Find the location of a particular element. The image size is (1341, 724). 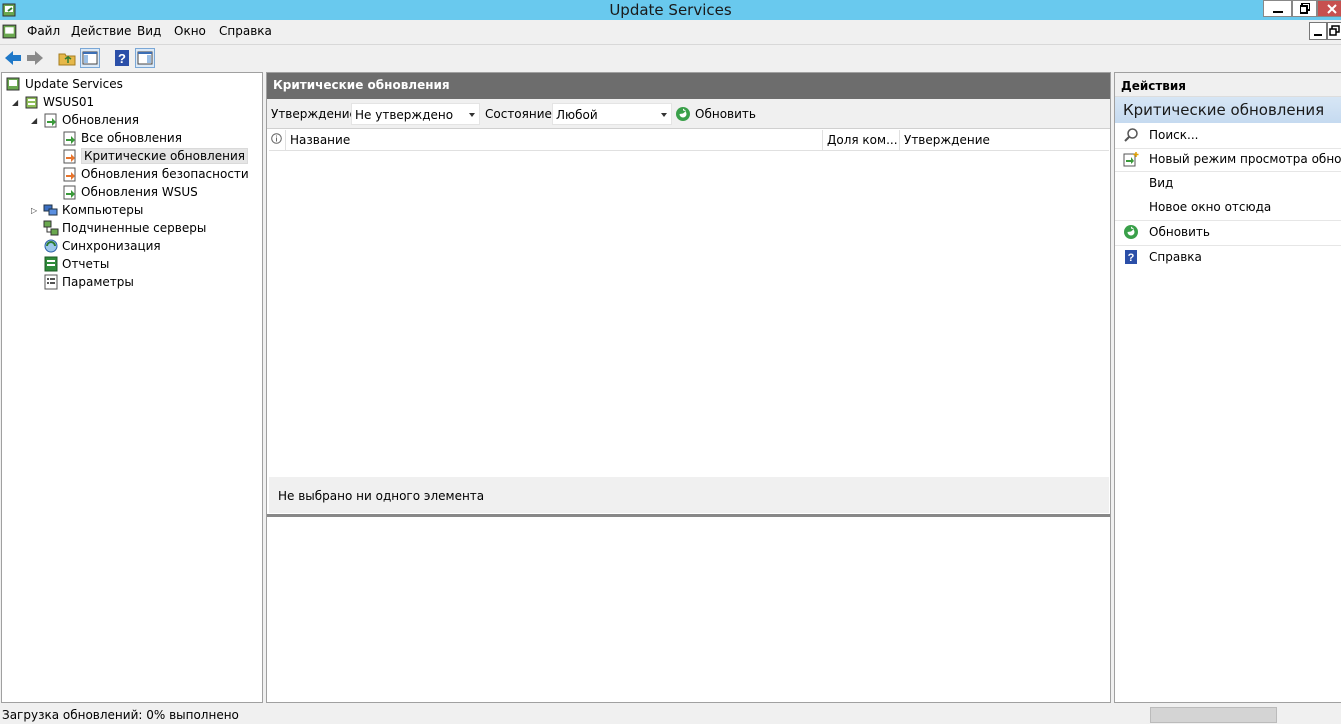

window-title: Update Services is located at coordinates (670, 10).